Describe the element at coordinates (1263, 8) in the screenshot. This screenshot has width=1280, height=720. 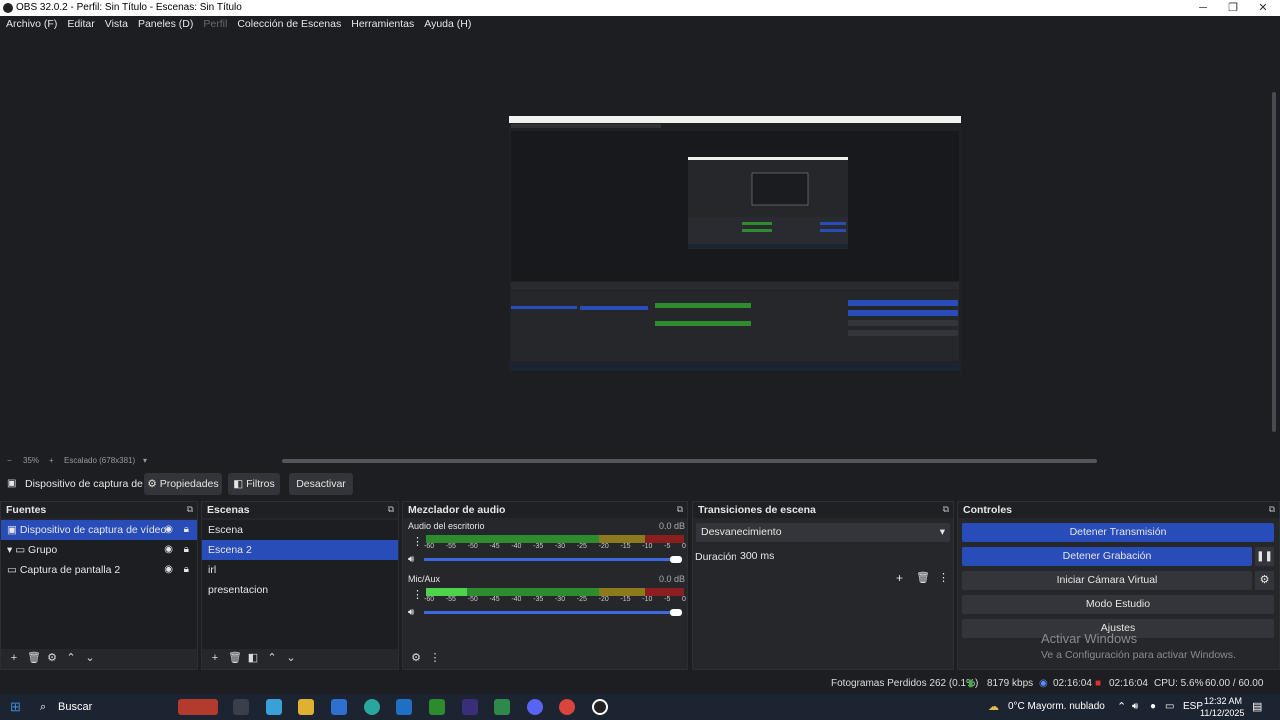
I see `close-button: ✕` at that location.